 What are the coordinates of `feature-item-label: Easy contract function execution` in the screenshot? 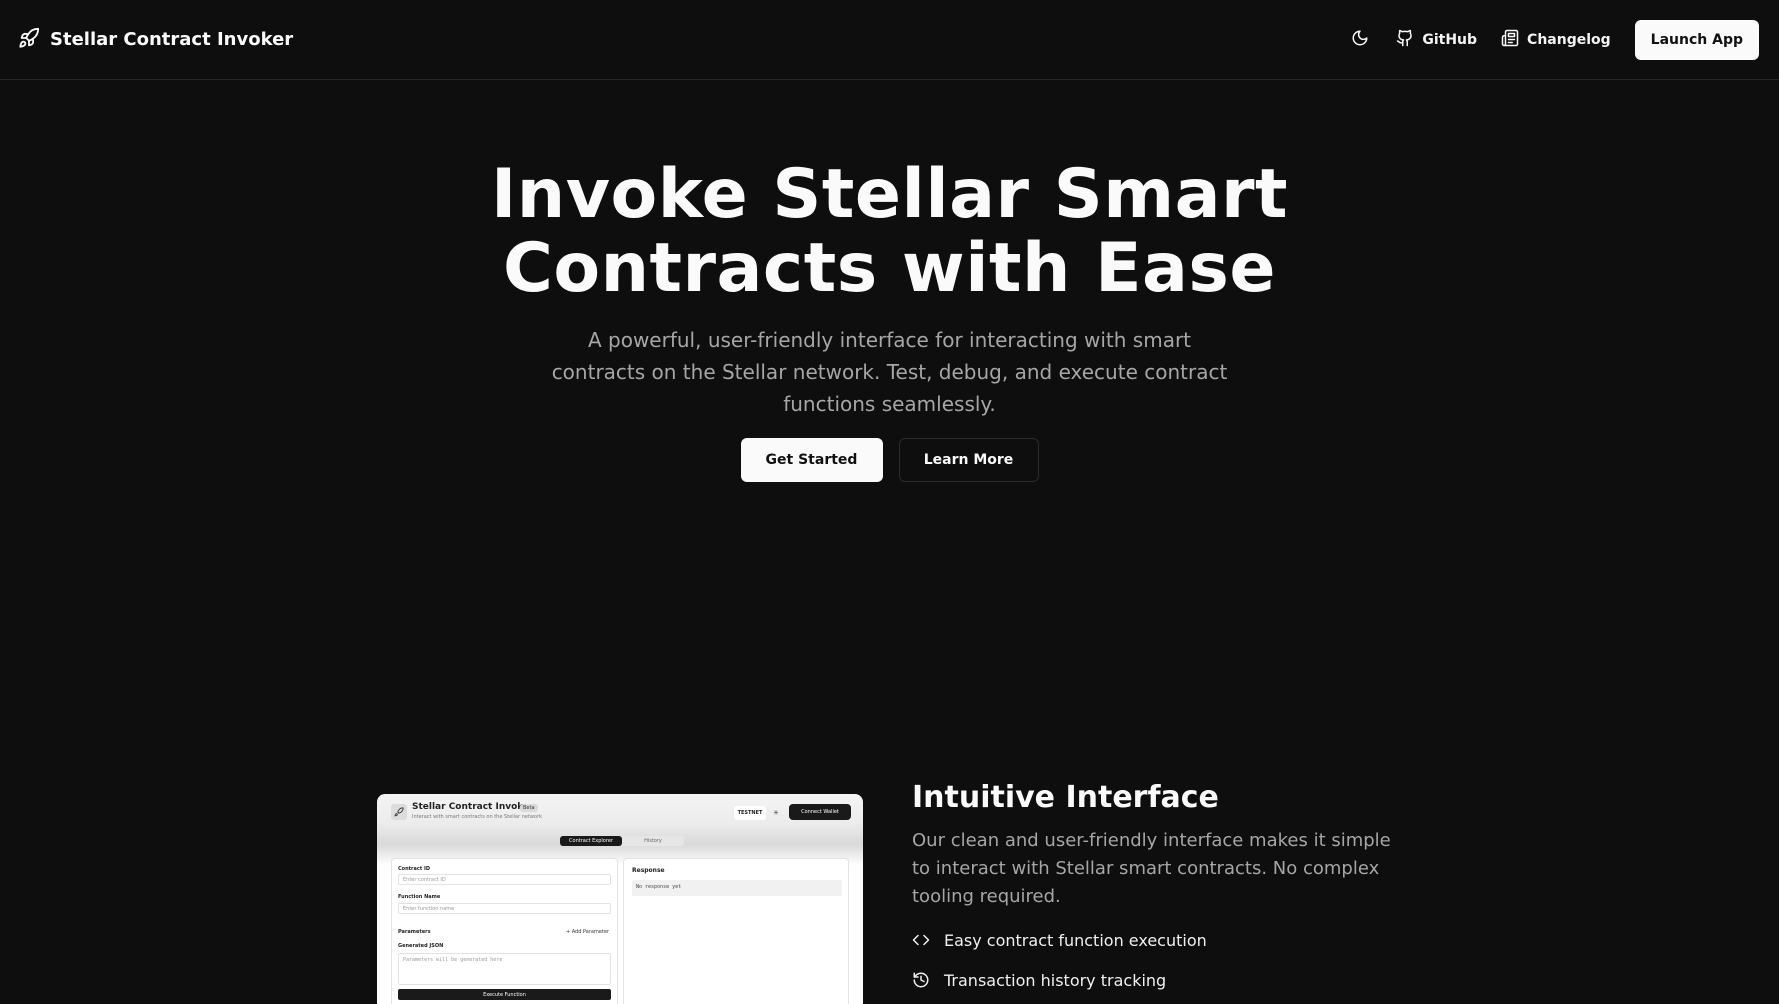 It's located at (1075, 940).